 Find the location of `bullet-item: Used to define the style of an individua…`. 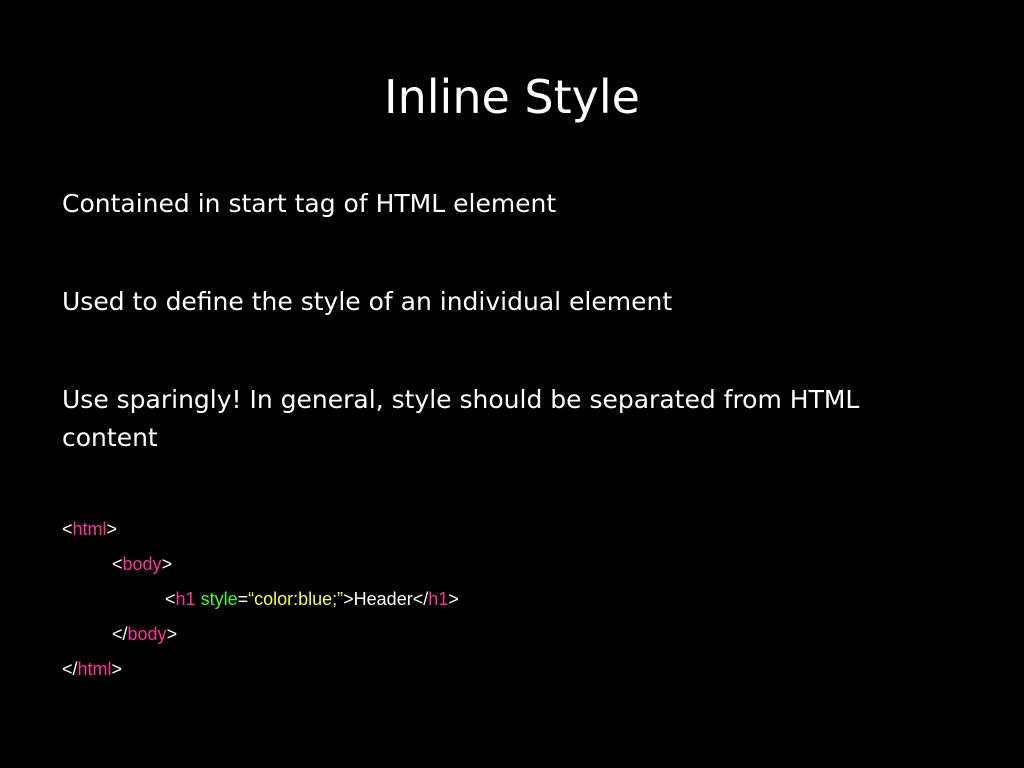

bullet-item: Used to define the style of an individua… is located at coordinates (367, 301).